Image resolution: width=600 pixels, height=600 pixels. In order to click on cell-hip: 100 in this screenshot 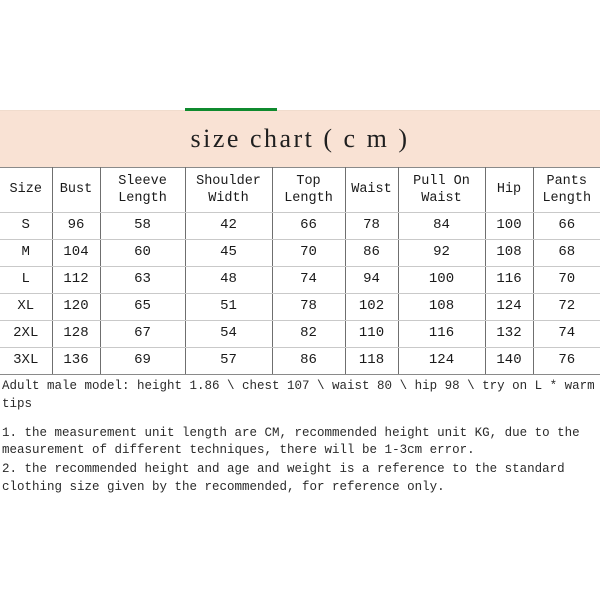, I will do `click(509, 226)`.